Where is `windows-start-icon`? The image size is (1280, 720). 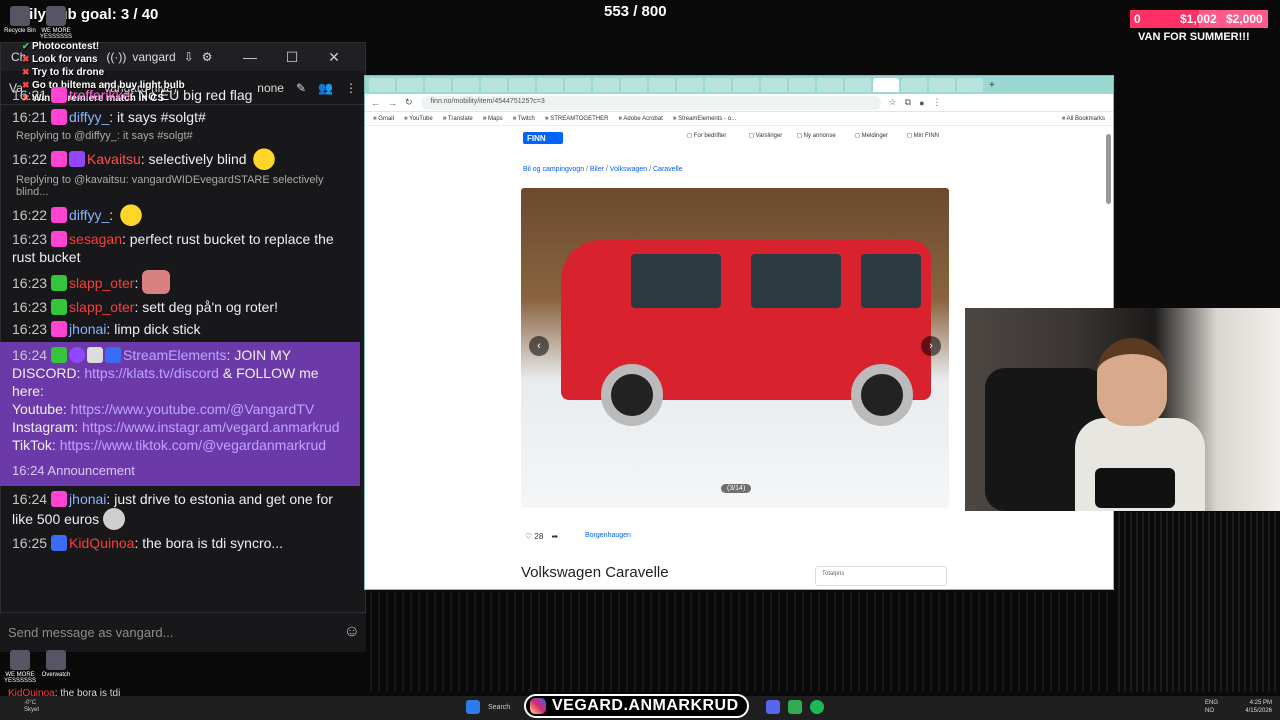
windows-start-icon is located at coordinates (473, 707).